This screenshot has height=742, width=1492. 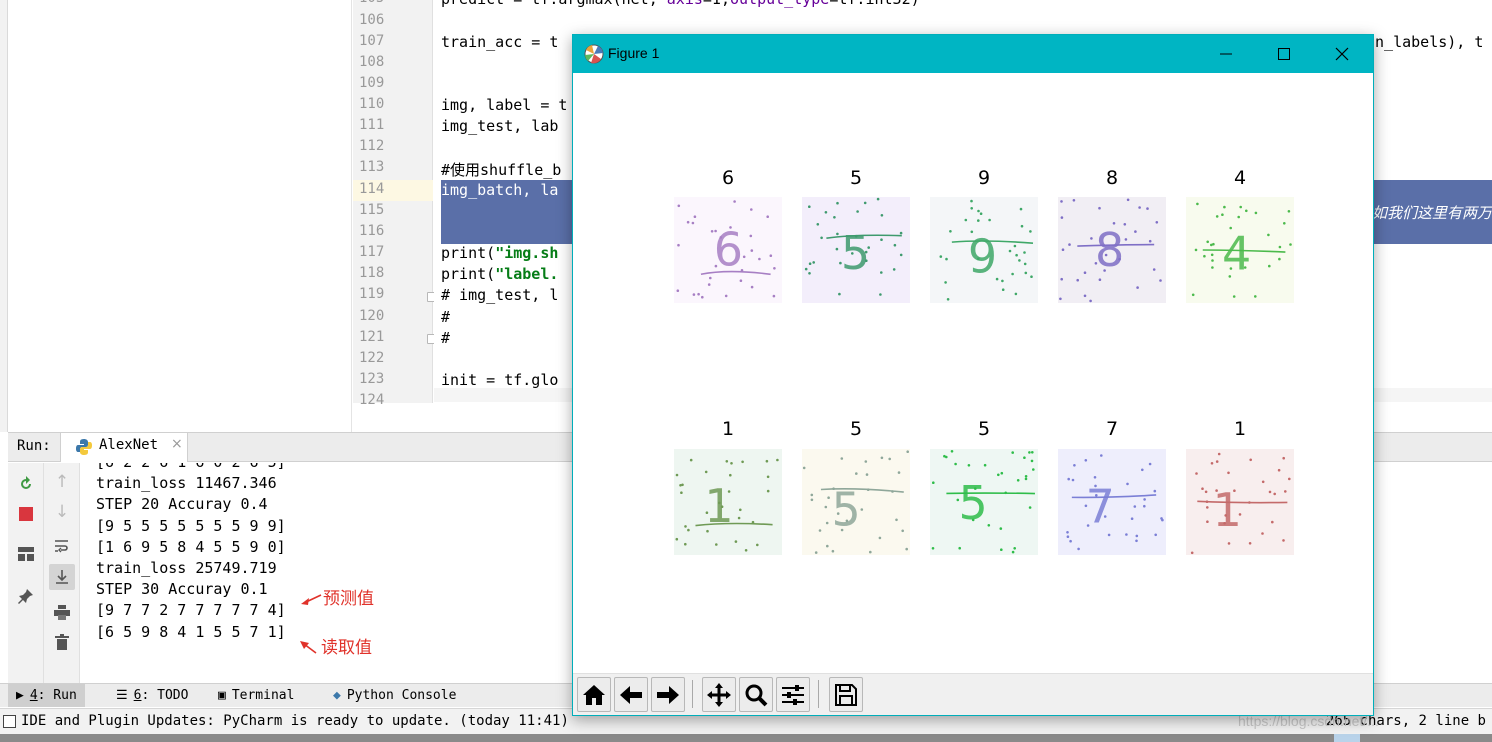 What do you see at coordinates (1112, 429) in the screenshot?
I see `subplot-title: 7` at bounding box center [1112, 429].